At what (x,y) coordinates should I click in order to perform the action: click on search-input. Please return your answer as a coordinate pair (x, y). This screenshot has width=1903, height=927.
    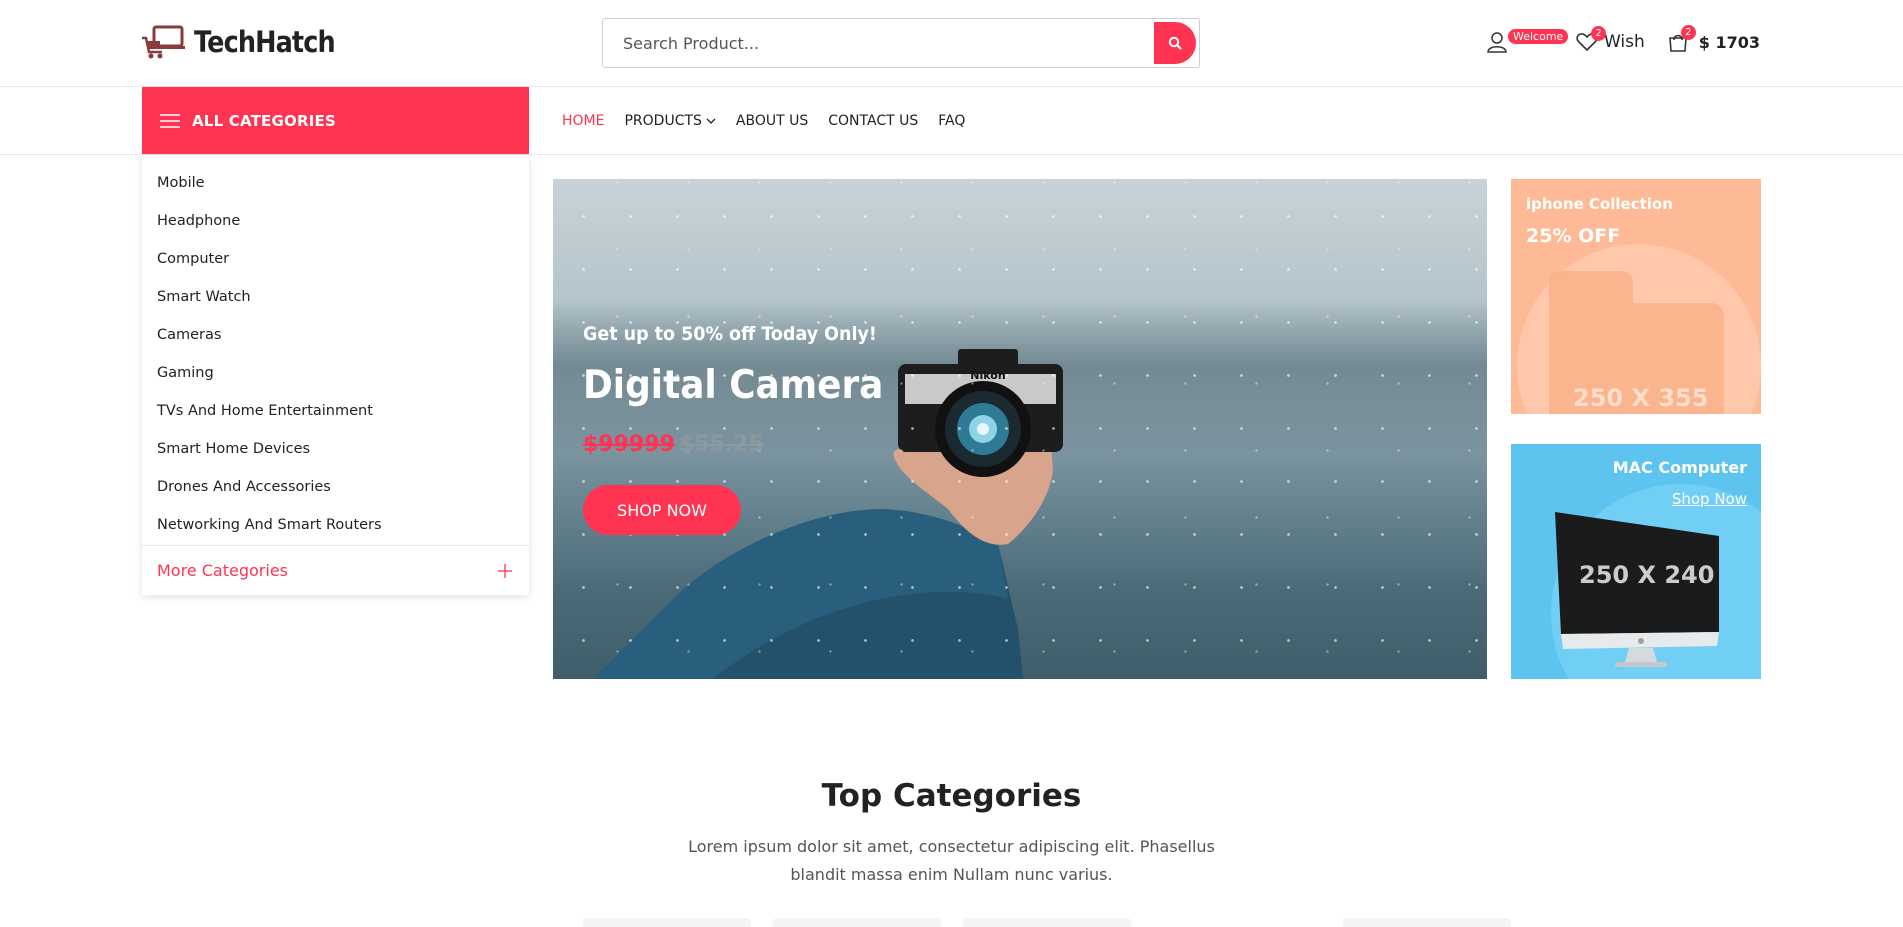
    Looking at the image, I should click on (878, 43).